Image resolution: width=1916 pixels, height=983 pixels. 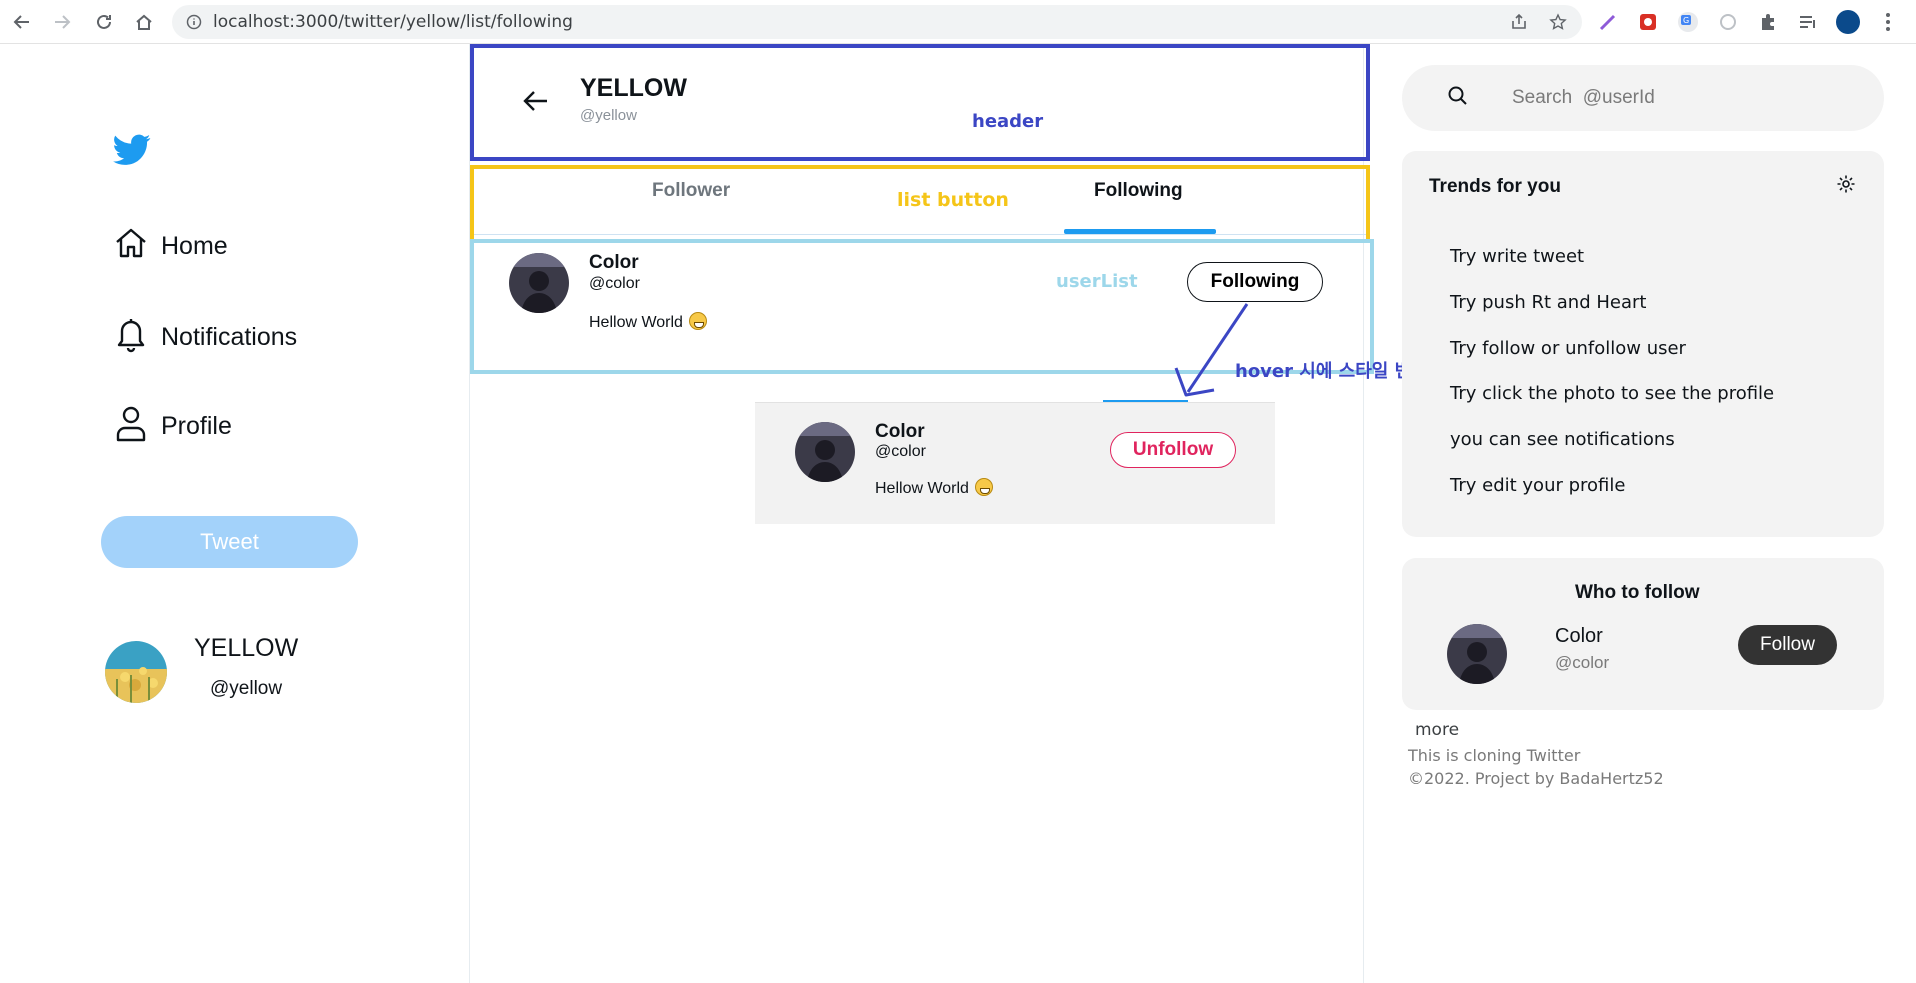 What do you see at coordinates (1331, 371) in the screenshot?
I see `hover-annotation-label: hover 시에 스타일 변경` at bounding box center [1331, 371].